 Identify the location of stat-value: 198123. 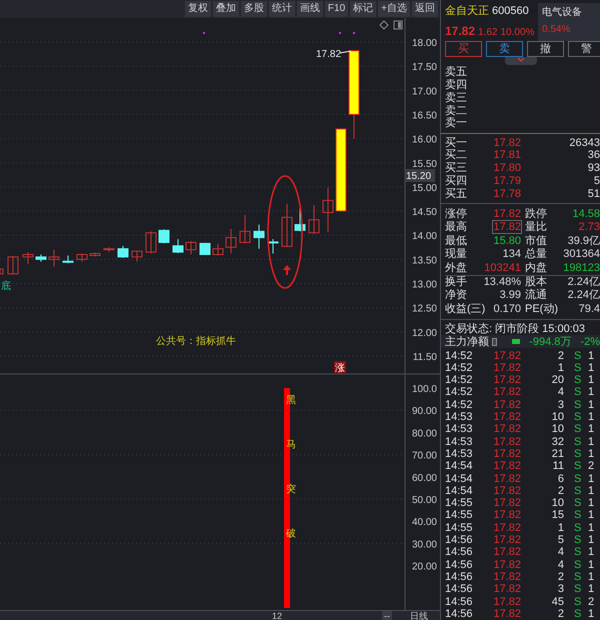
(581, 268).